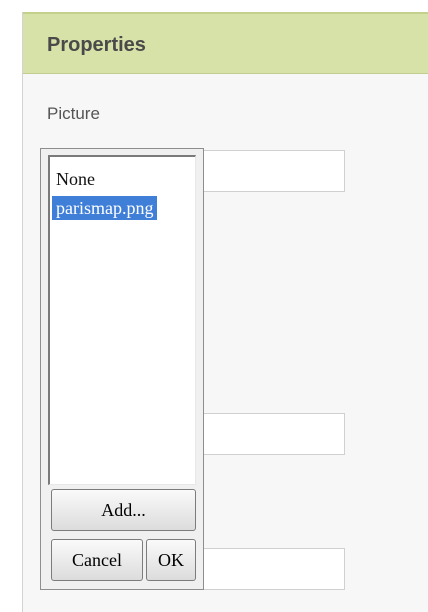 The width and height of the screenshot is (428, 612). I want to click on cancel-button: Cancel, so click(97, 560).